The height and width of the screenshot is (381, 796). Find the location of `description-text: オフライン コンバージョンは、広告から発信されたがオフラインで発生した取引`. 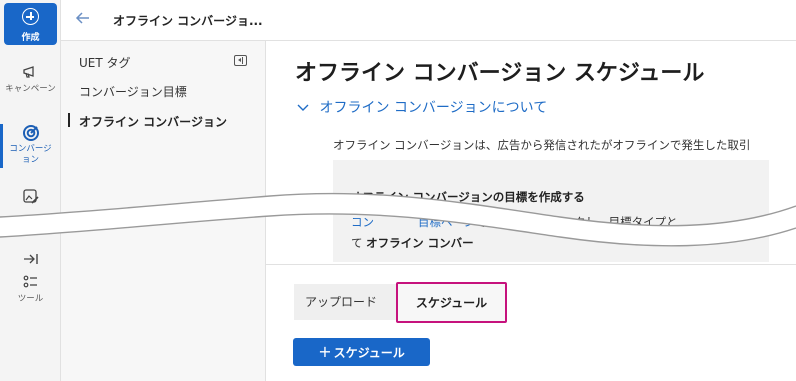

description-text: オフライン コンバージョンは、広告から発信されたがオフラインで発生した取引 is located at coordinates (542, 145).